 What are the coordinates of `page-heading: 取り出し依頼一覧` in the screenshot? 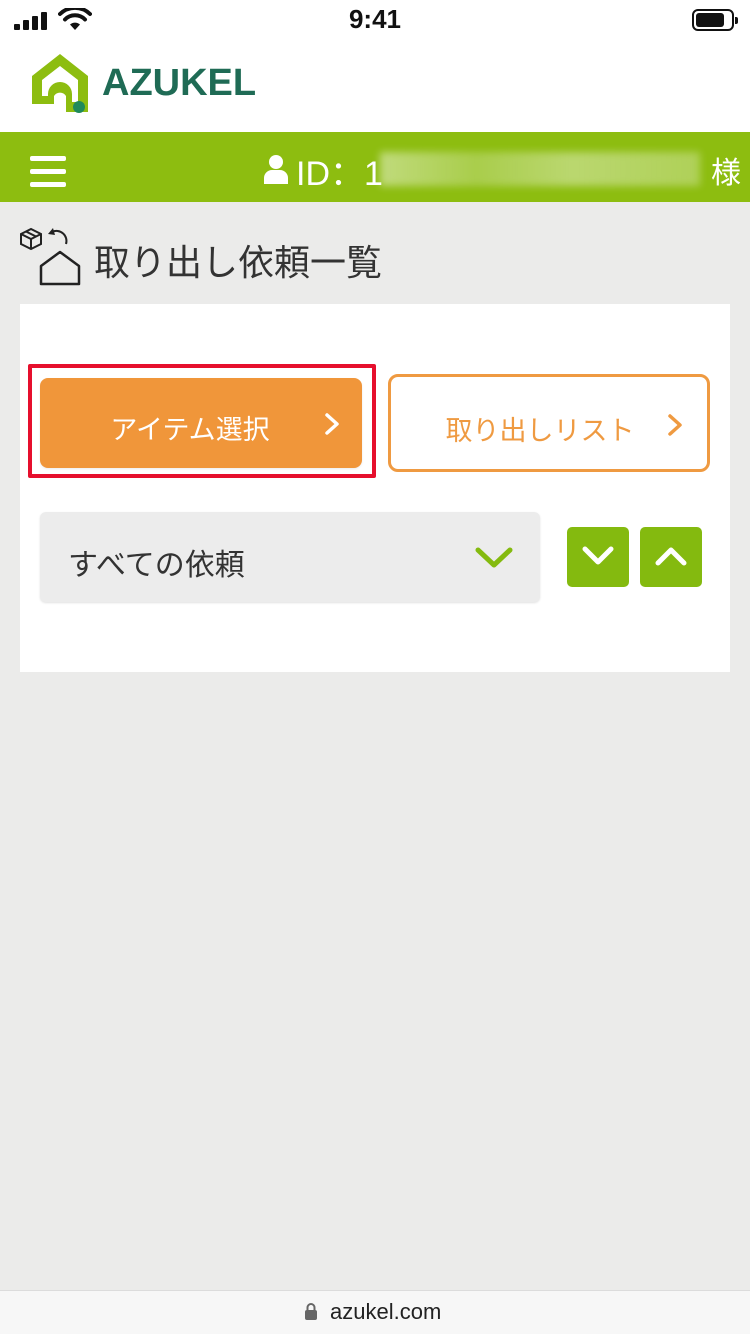 It's located at (268, 255).